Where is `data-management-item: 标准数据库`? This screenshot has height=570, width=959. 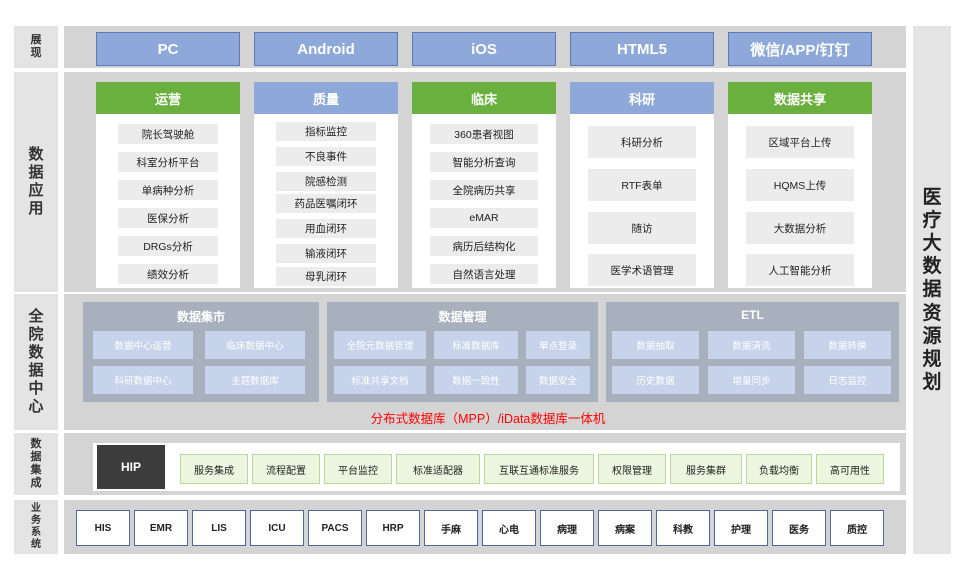 data-management-item: 标准数据库 is located at coordinates (476, 345).